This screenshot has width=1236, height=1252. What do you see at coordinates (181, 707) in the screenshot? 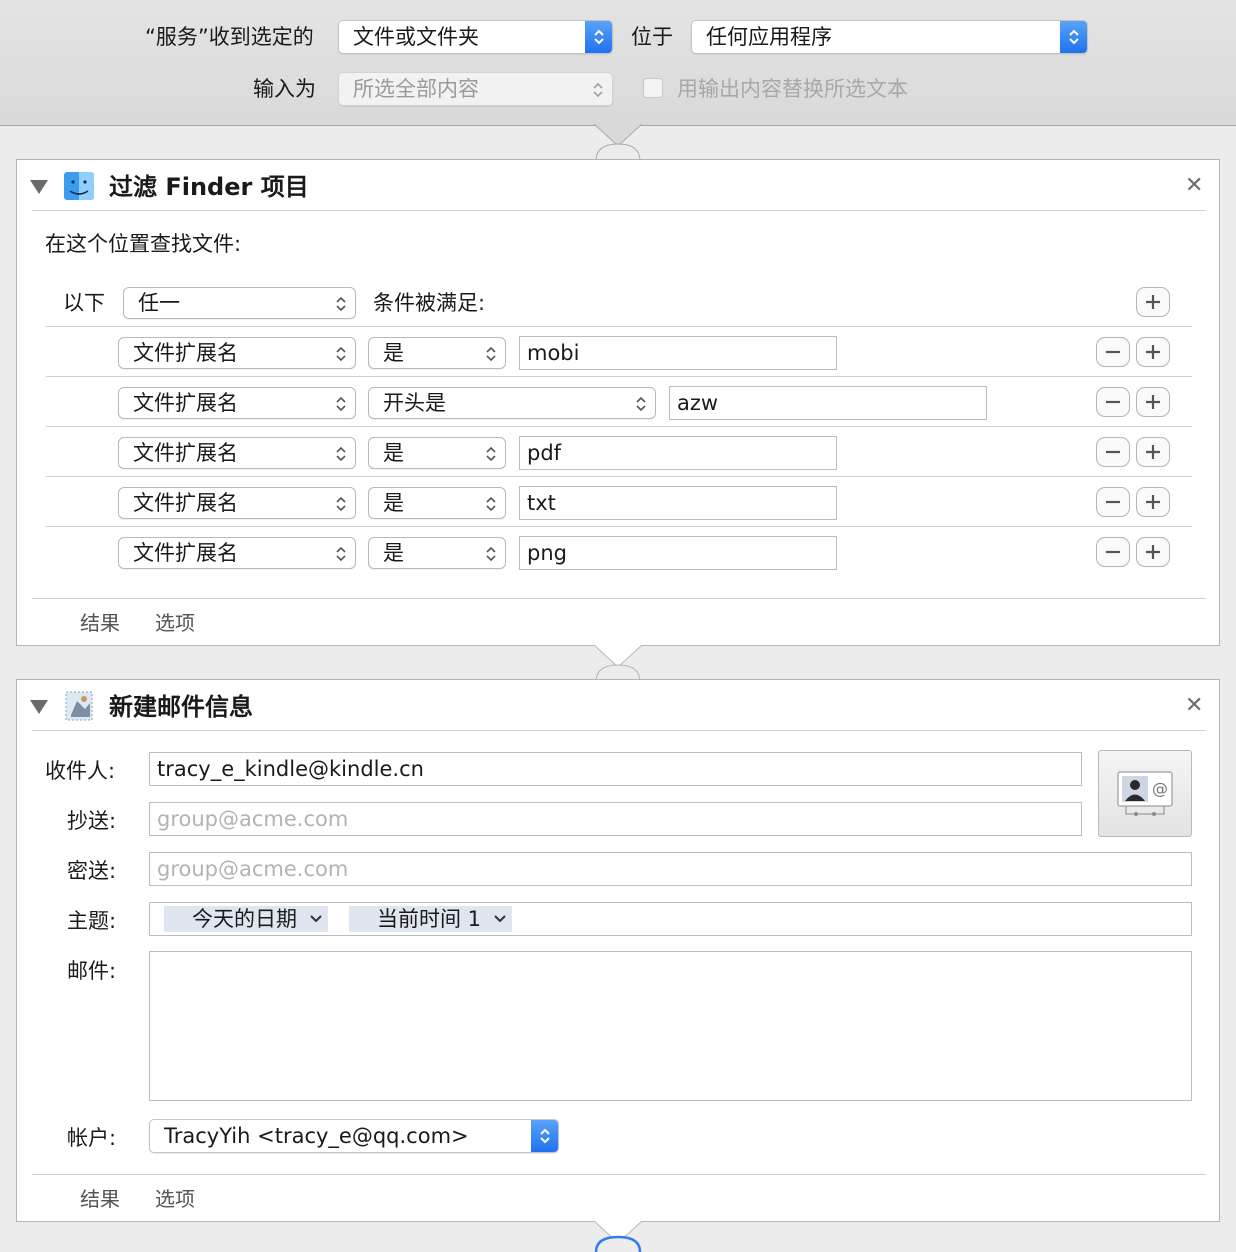
I see `action-title: 新建邮件信息` at bounding box center [181, 707].